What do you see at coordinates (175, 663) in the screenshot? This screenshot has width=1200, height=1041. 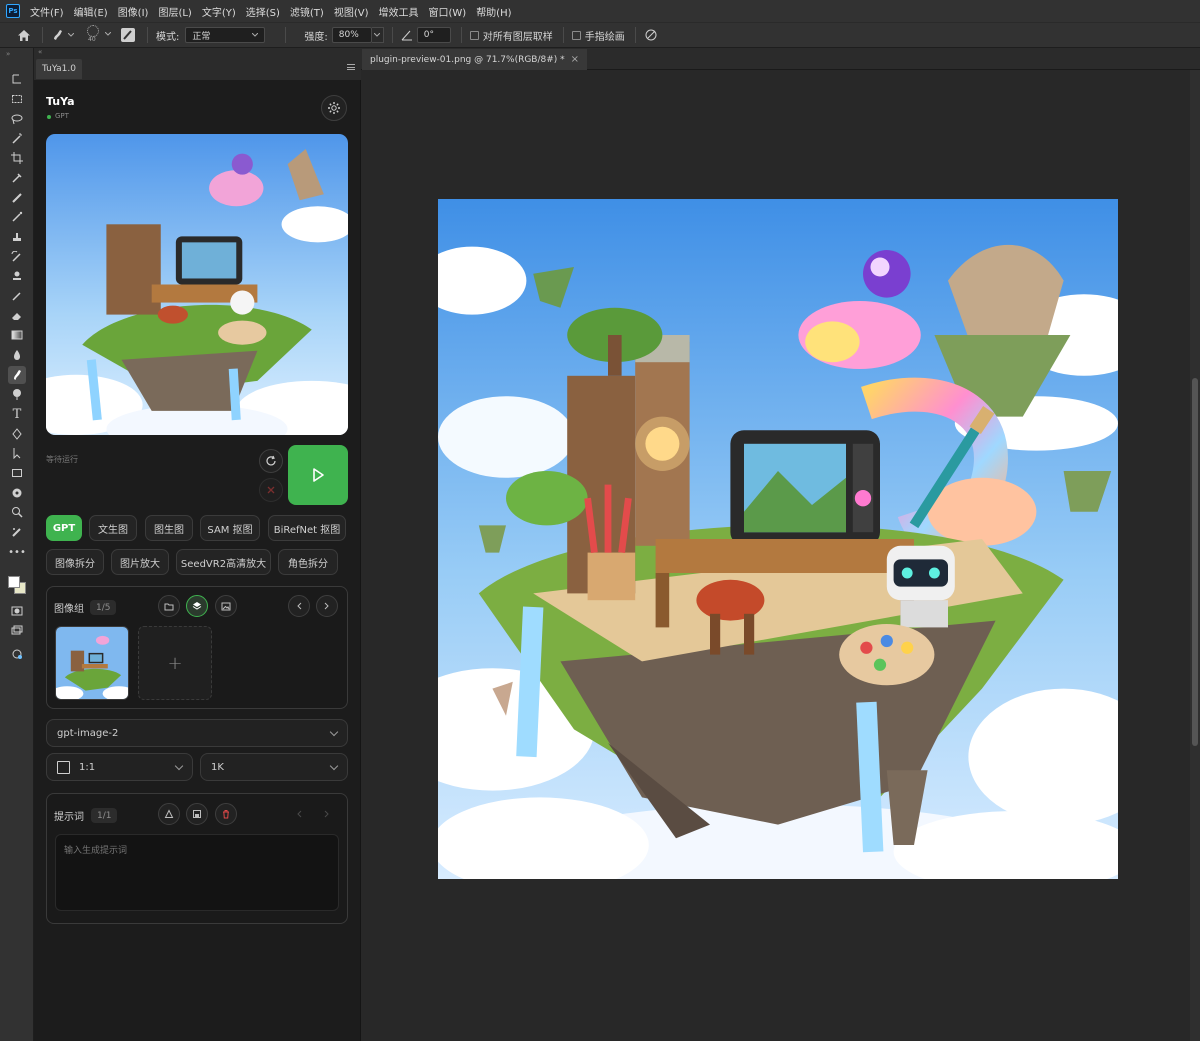 I see `add-image-slot: +` at bounding box center [175, 663].